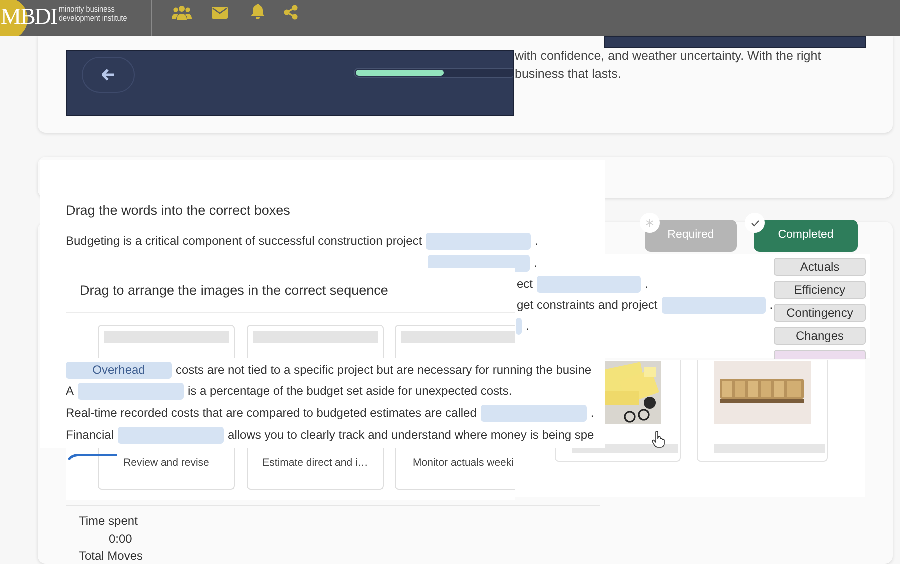 This screenshot has height=564, width=900. What do you see at coordinates (650, 223) in the screenshot?
I see `asterisk-icon` at bounding box center [650, 223].